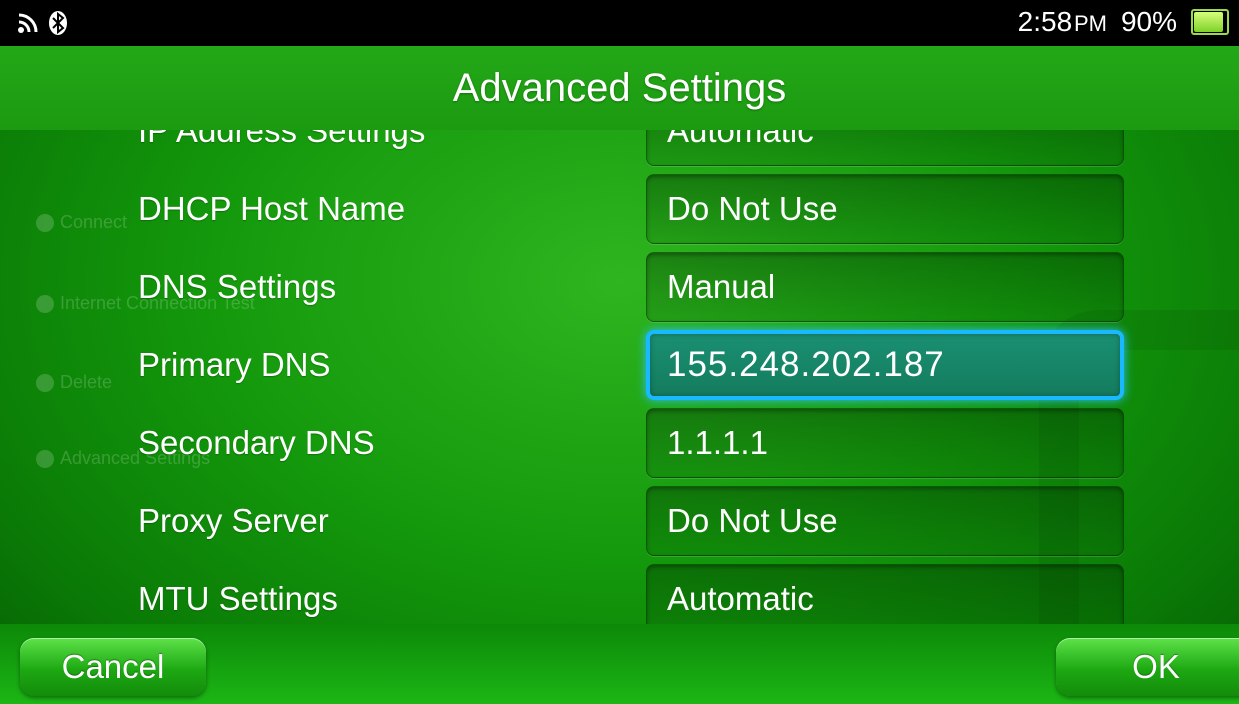  I want to click on settings-row-secondary-dns: Secondary DNS 1.1.1.1, so click(619, 443).